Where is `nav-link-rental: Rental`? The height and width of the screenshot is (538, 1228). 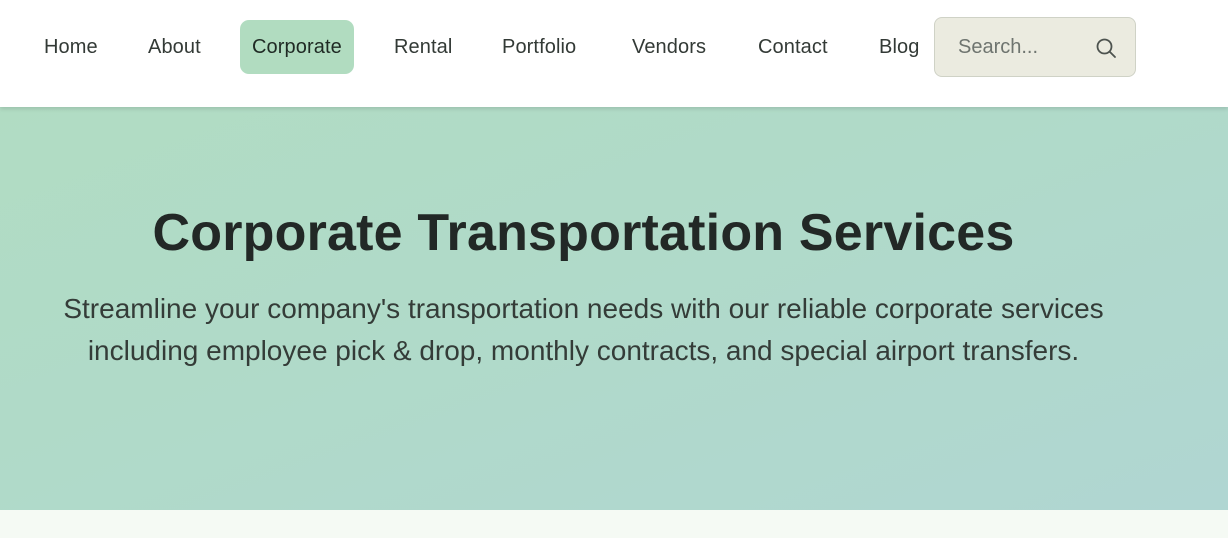 nav-link-rental: Rental is located at coordinates (423, 47).